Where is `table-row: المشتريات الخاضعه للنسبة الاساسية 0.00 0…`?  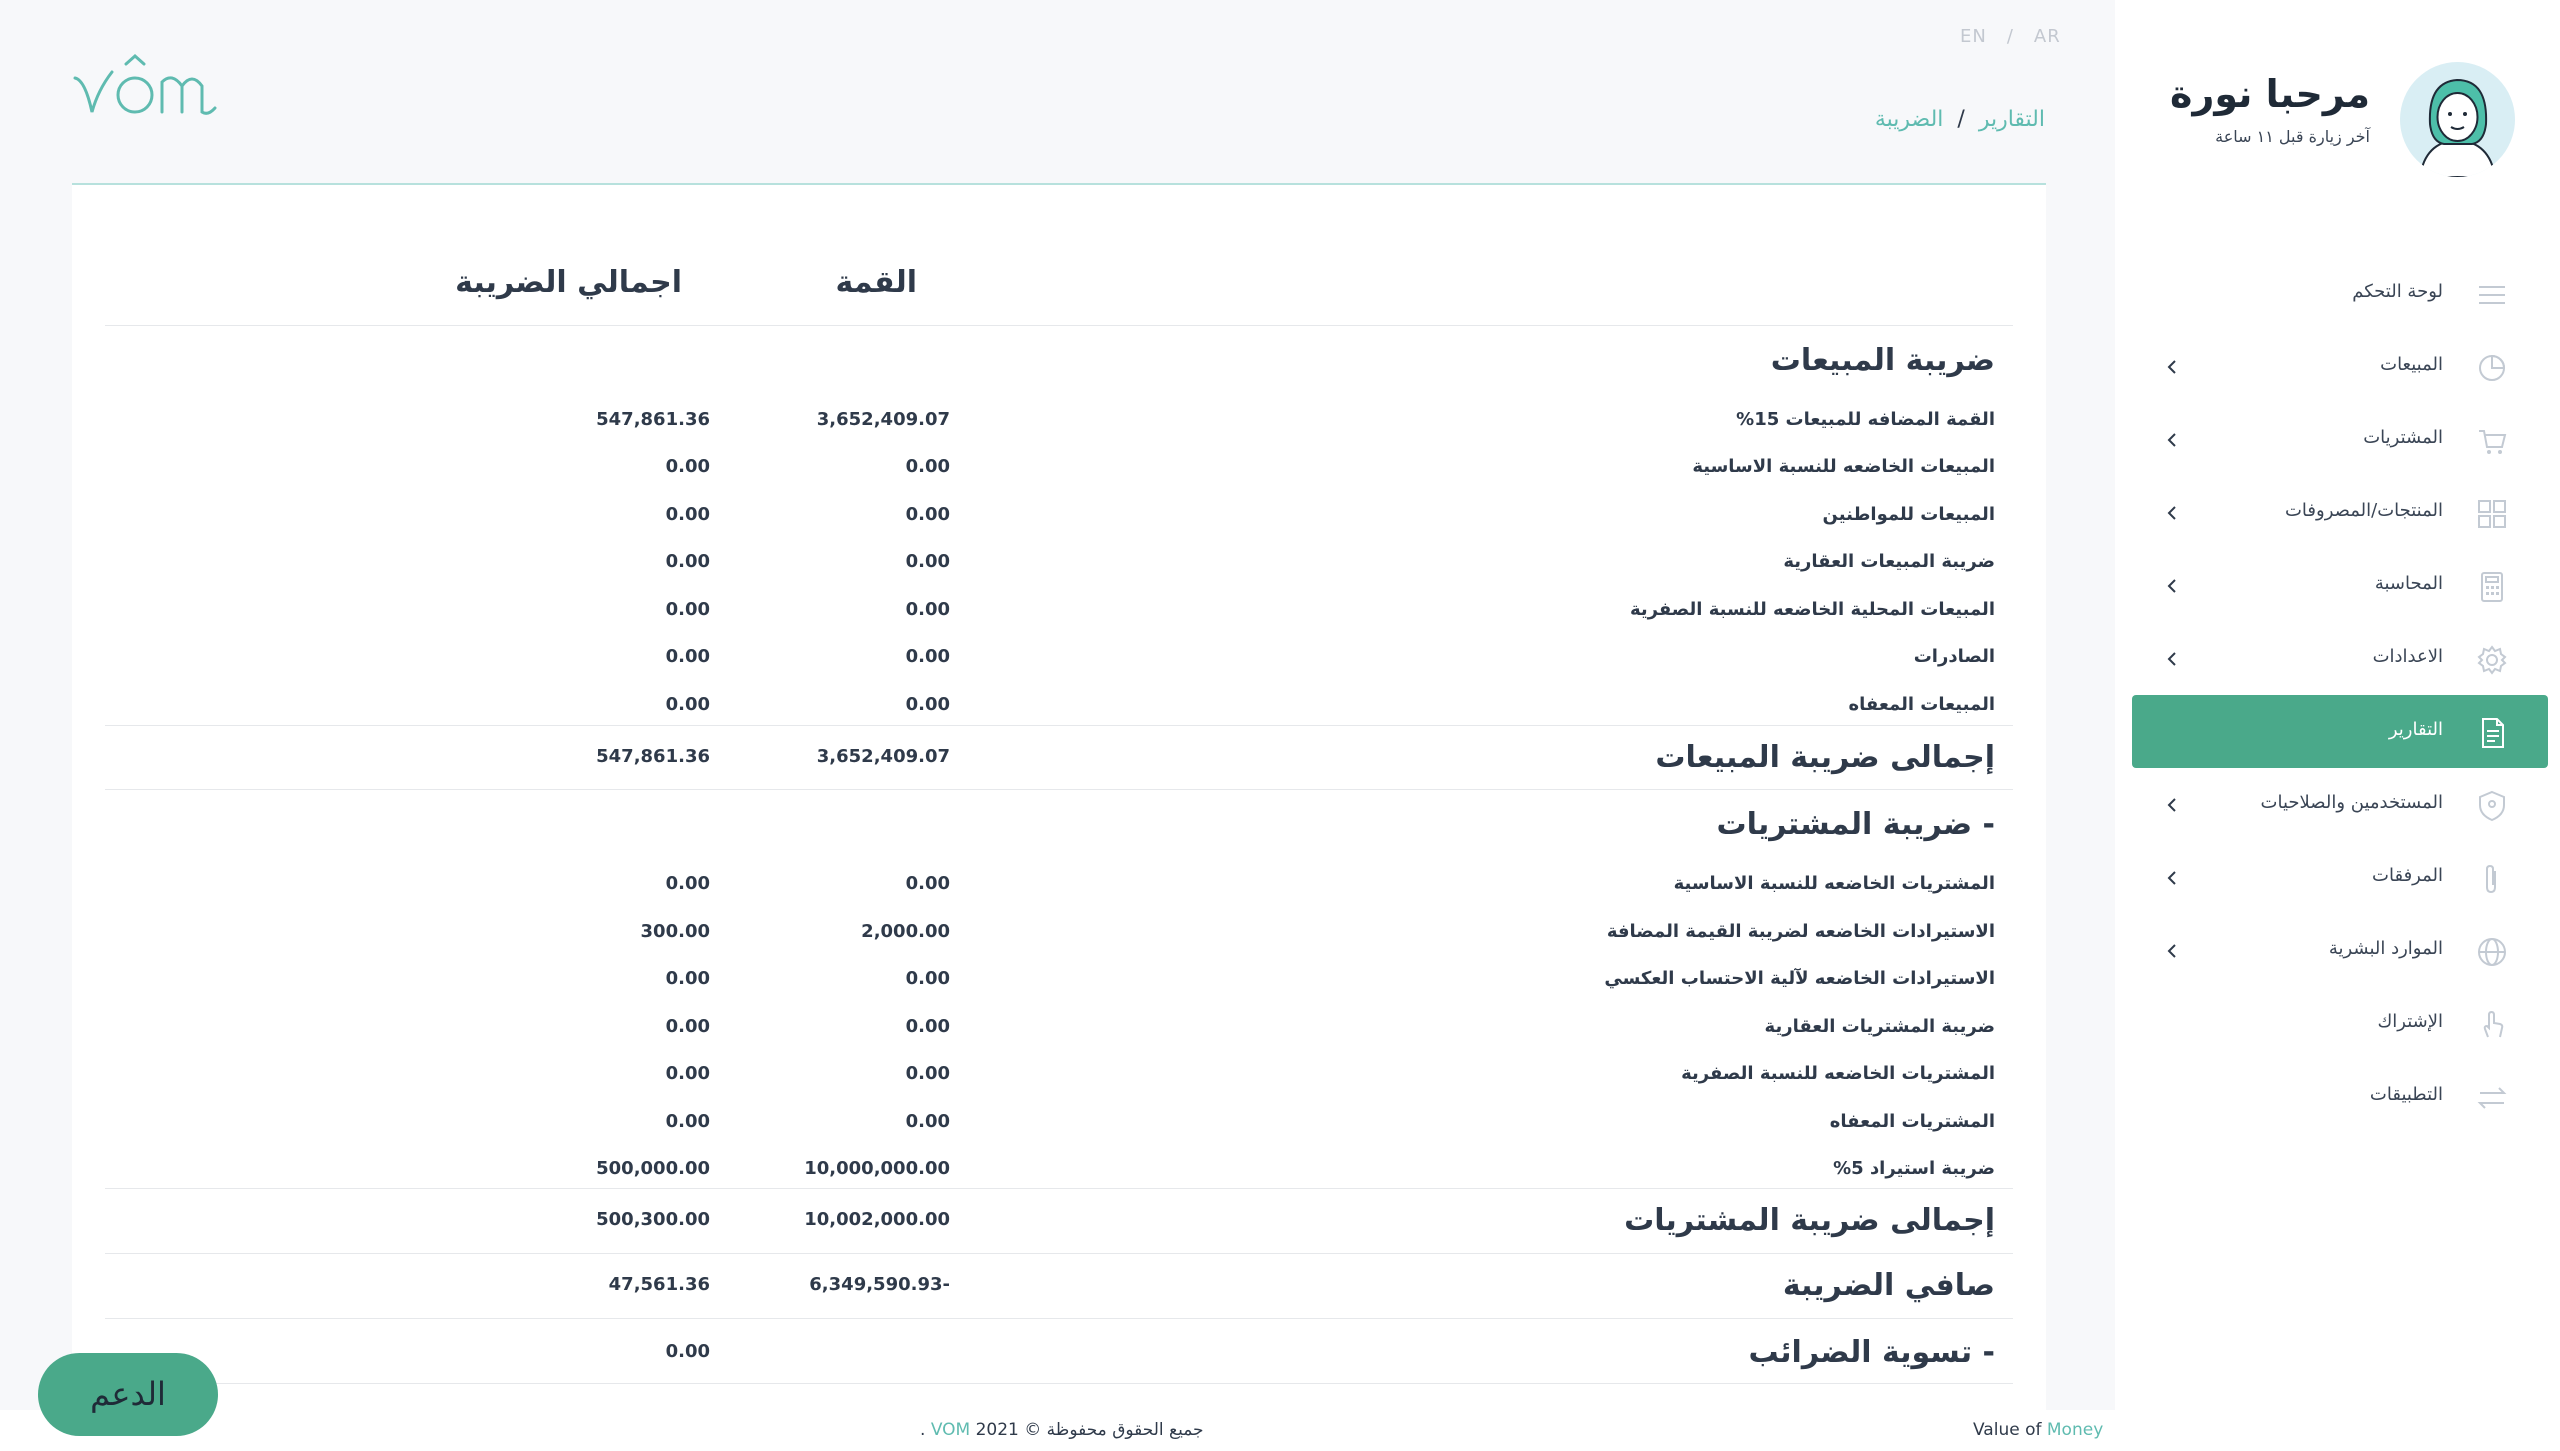
table-row: المشتريات الخاضعه للنسبة الاساسية 0.00 0… is located at coordinates (1059, 885).